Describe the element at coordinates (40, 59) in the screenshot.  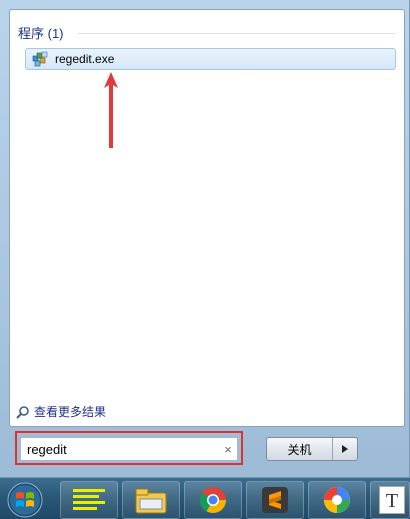
I see `registry-editor-icon` at that location.